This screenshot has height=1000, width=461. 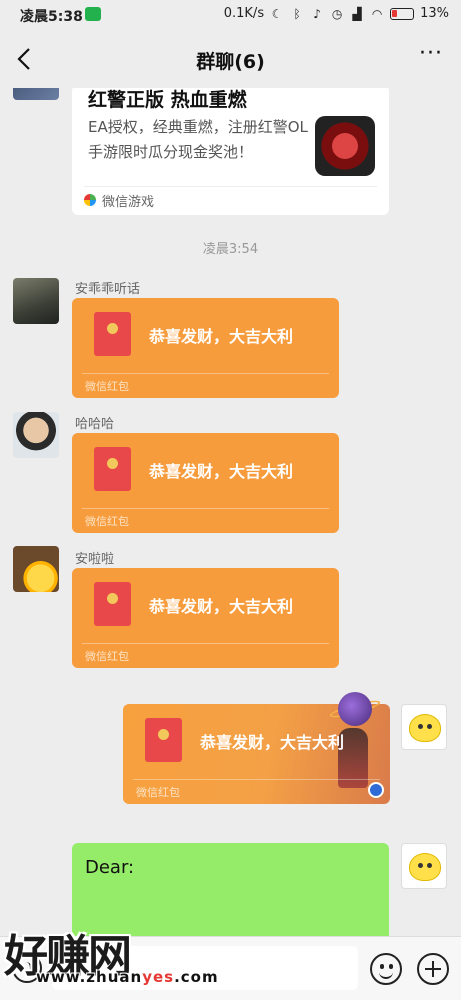 I want to click on game-card-source: 微信游戏, so click(x=128, y=202).